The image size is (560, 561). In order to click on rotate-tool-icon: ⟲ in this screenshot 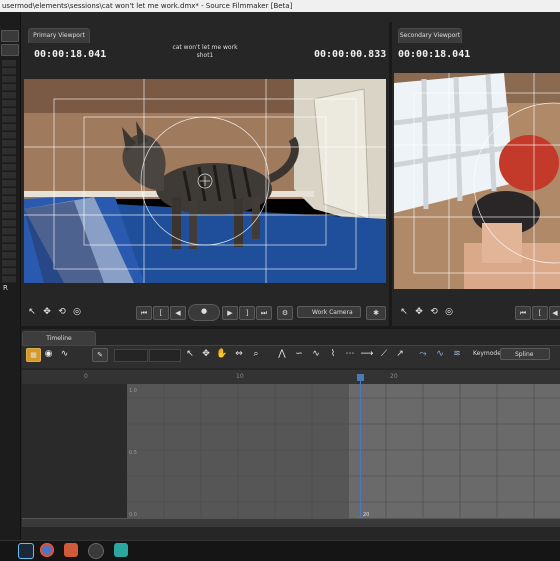, I will do `click(62, 312)`.